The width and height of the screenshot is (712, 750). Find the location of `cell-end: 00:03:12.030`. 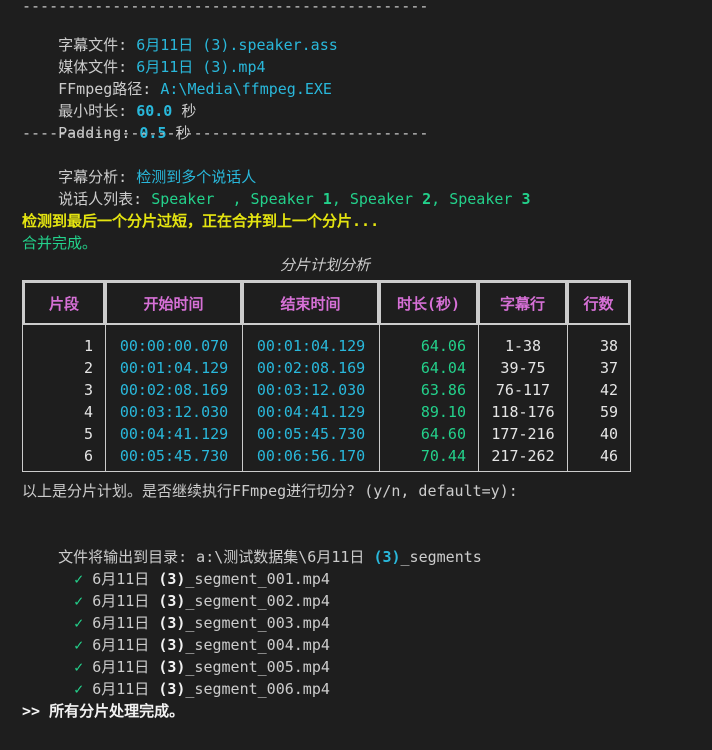

cell-end: 00:03:12.030 is located at coordinates (310, 390).